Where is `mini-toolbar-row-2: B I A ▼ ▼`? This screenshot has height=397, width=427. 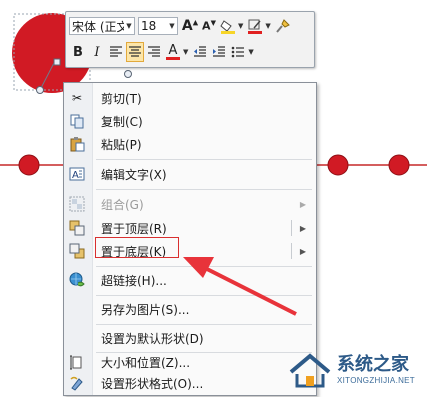 mini-toolbar-row-2: B I A ▼ ▼ is located at coordinates (163, 52).